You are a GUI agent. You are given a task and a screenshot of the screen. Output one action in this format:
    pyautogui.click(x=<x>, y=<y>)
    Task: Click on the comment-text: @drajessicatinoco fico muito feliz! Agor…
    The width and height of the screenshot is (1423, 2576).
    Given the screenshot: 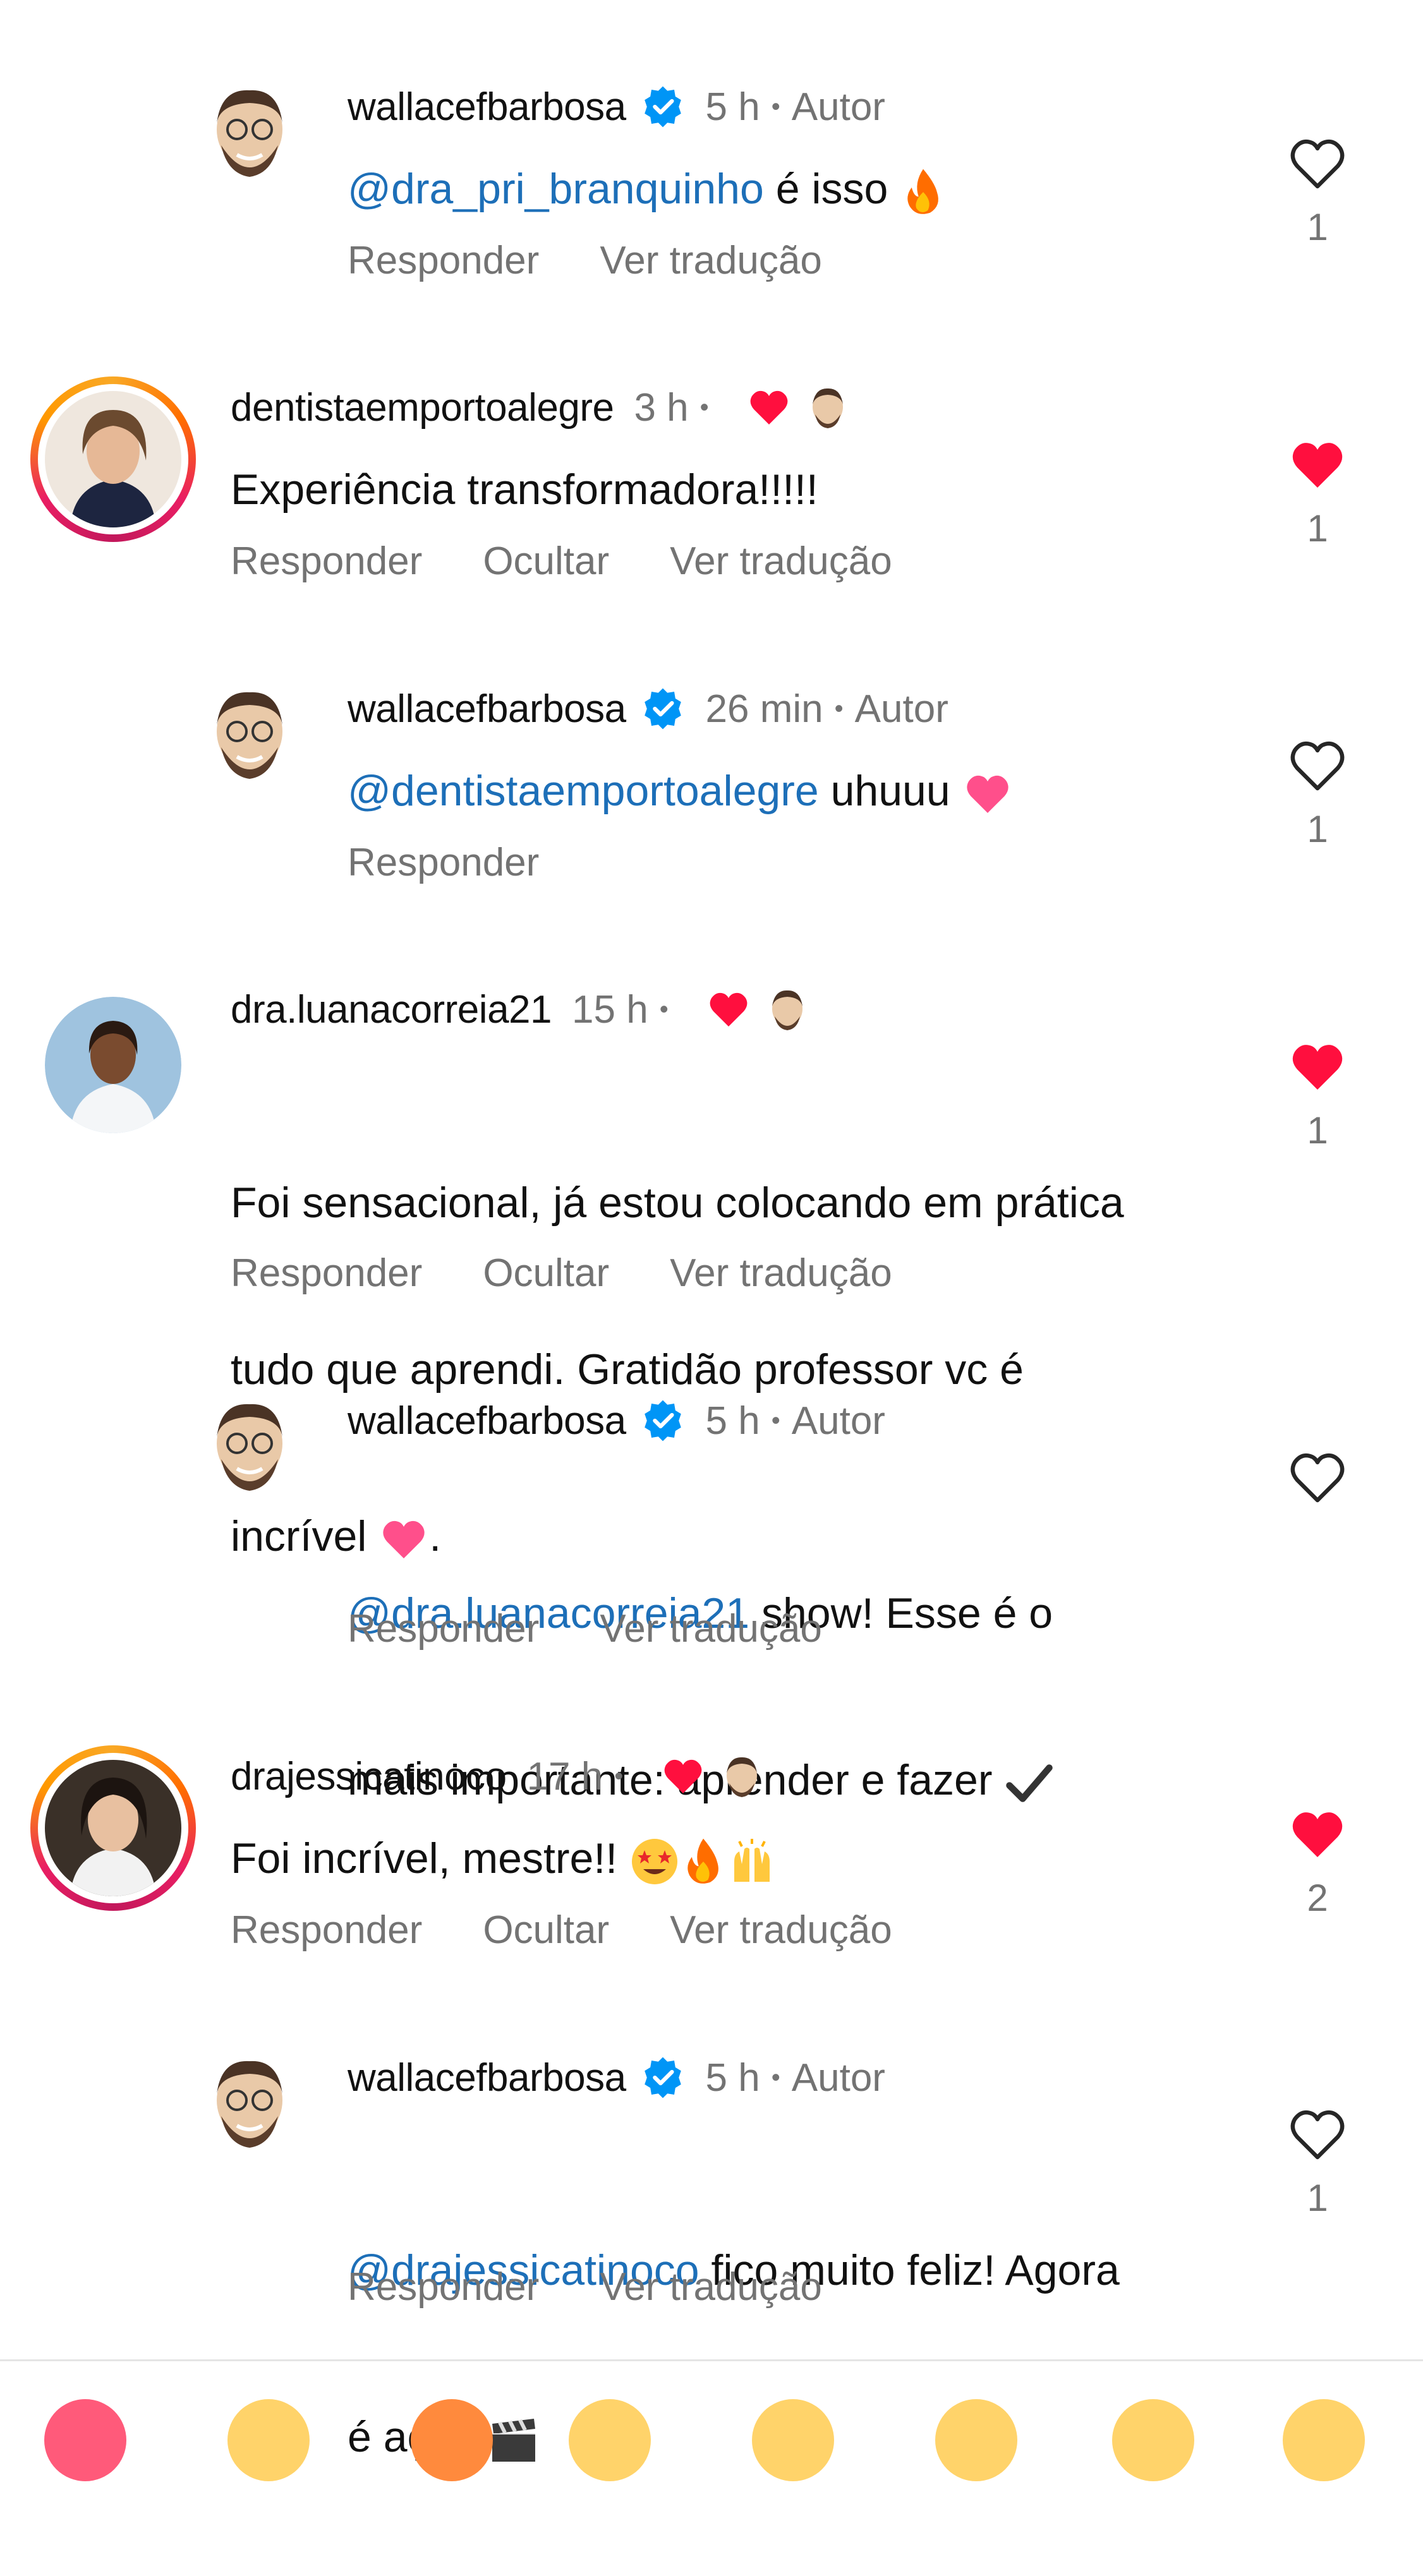 What is the action you would take?
    pyautogui.click(x=734, y=2353)
    